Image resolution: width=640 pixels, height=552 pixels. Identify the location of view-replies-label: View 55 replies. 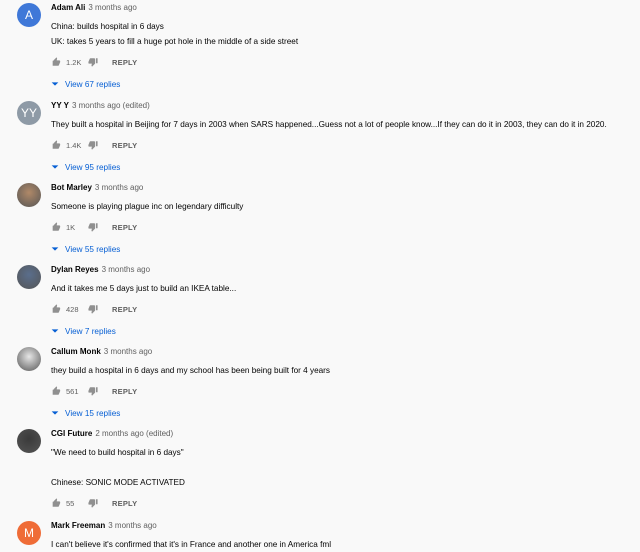
(93, 249).